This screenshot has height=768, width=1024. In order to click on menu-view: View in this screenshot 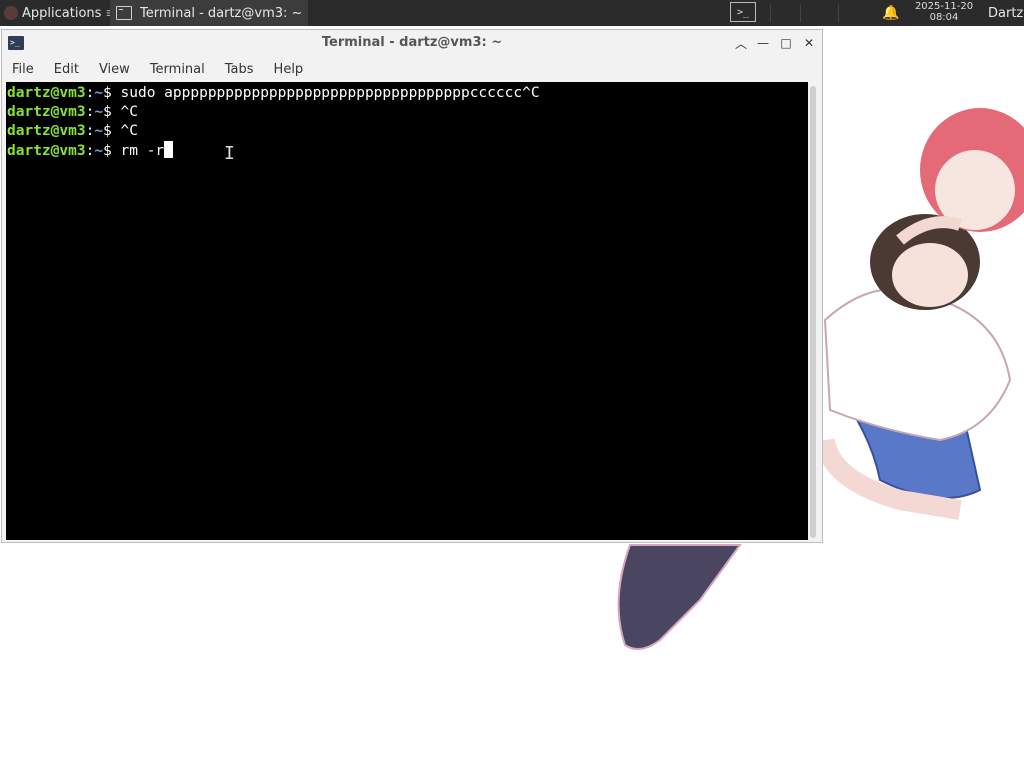, I will do `click(114, 69)`.